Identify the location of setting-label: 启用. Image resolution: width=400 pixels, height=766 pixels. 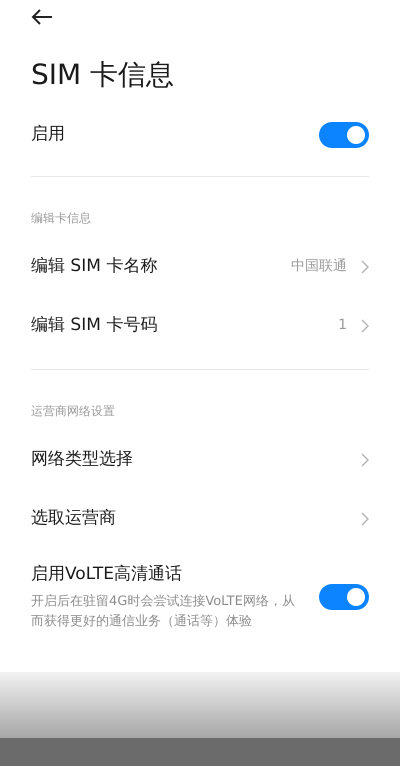
(48, 134).